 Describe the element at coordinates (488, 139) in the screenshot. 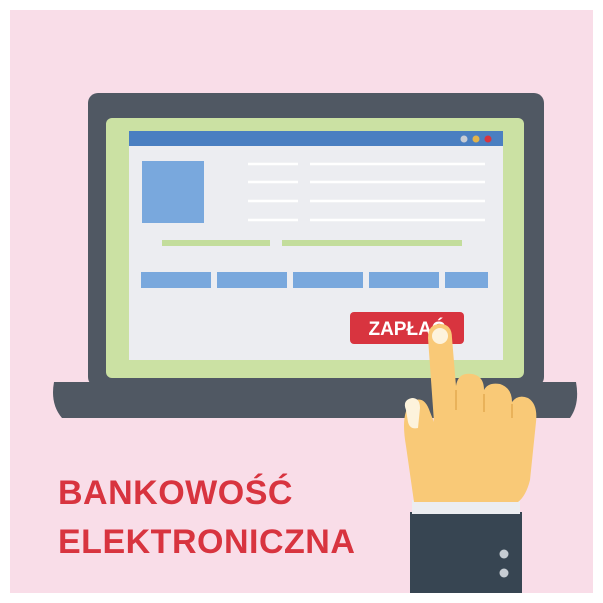

I see `window-dot-red` at that location.